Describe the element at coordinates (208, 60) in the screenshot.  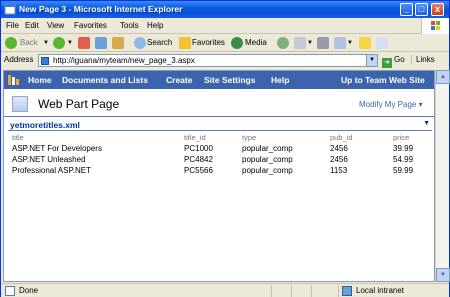
I see `address-input: http://iguana/myteam/new_page_3.aspx ▼` at that location.